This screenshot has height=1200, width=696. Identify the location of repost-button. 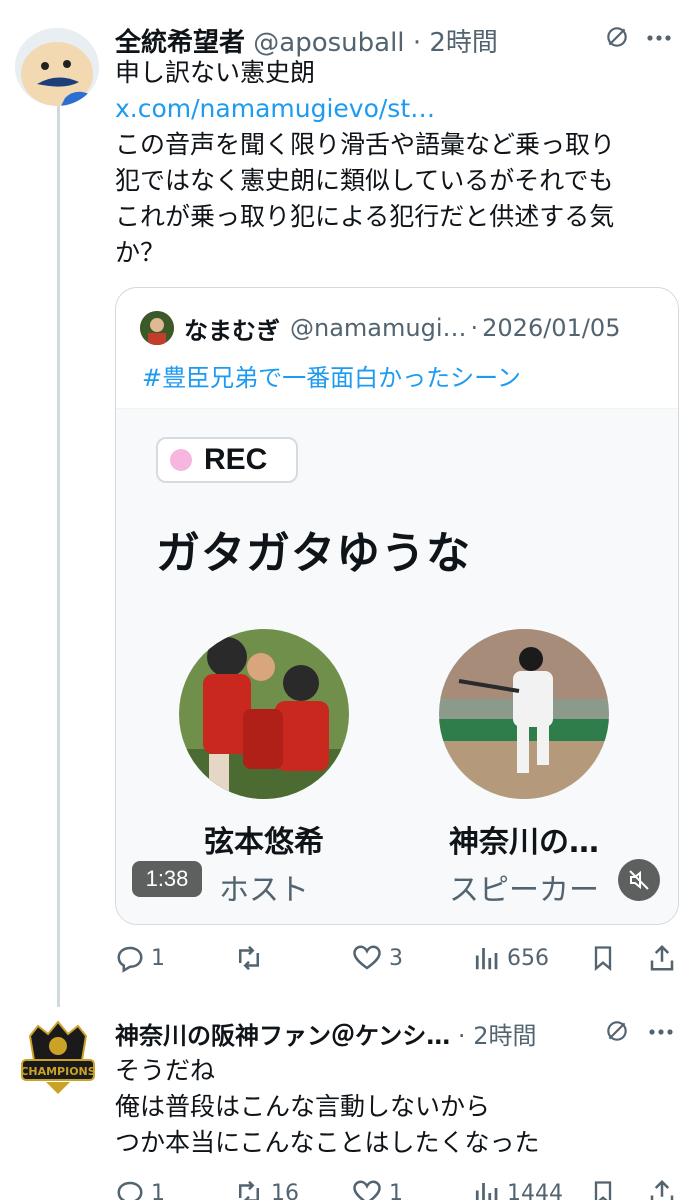
(252, 958).